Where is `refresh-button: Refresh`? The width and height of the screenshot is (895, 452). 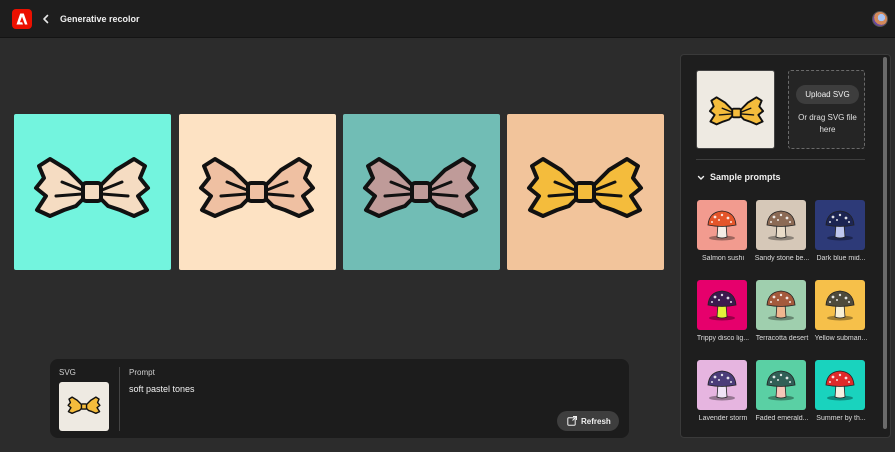
refresh-button: Refresh is located at coordinates (588, 421).